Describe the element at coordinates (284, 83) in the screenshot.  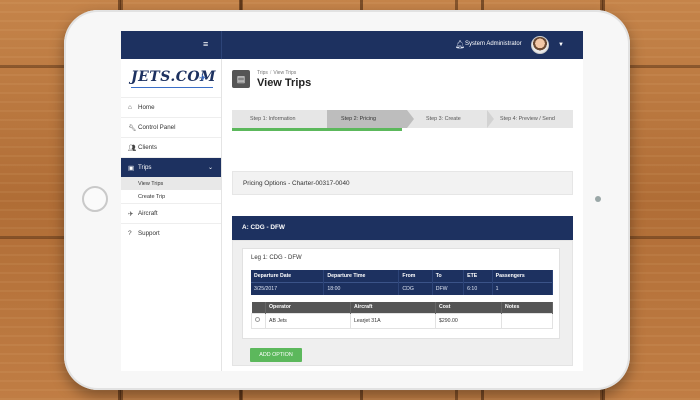
I see `page-title: View Trips` at that location.